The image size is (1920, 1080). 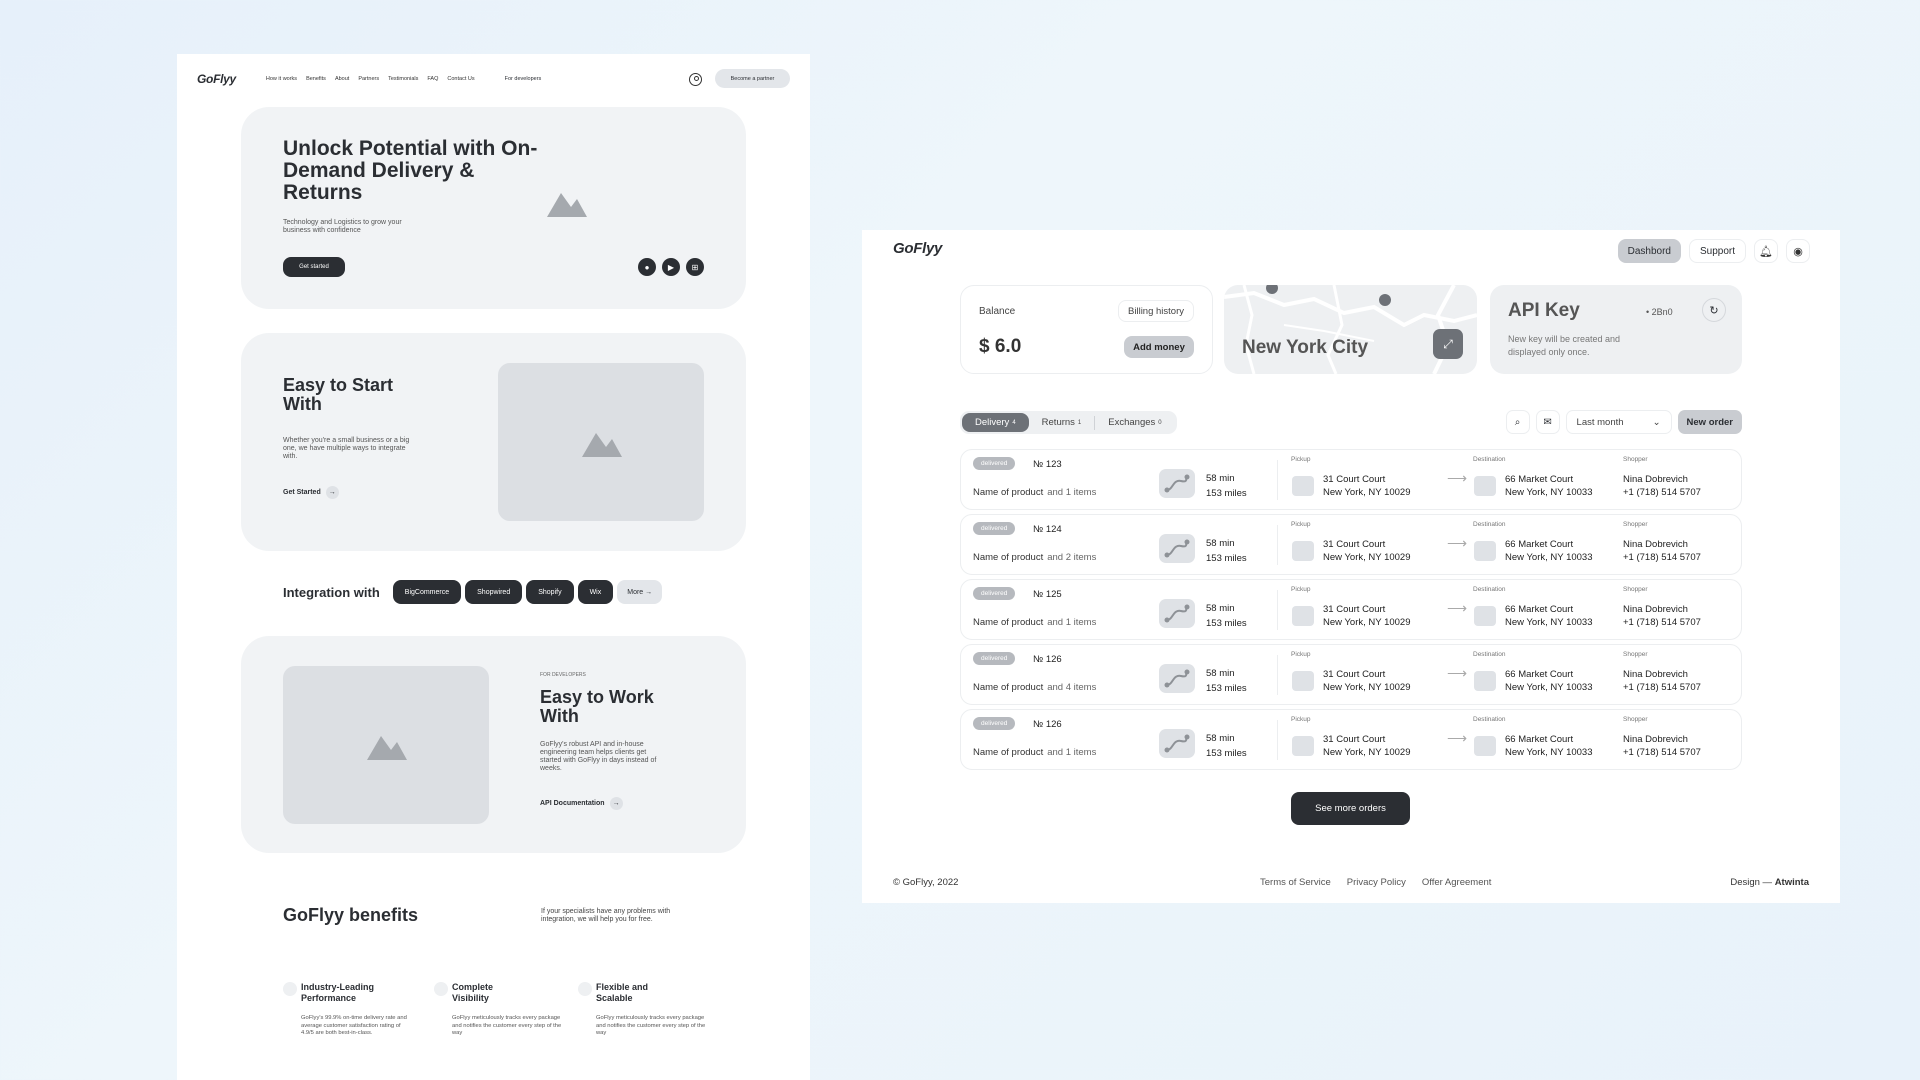 What do you see at coordinates (1367, 616) in the screenshot?
I see `pickup-address: 31 Court Court New York, NY 10029` at bounding box center [1367, 616].